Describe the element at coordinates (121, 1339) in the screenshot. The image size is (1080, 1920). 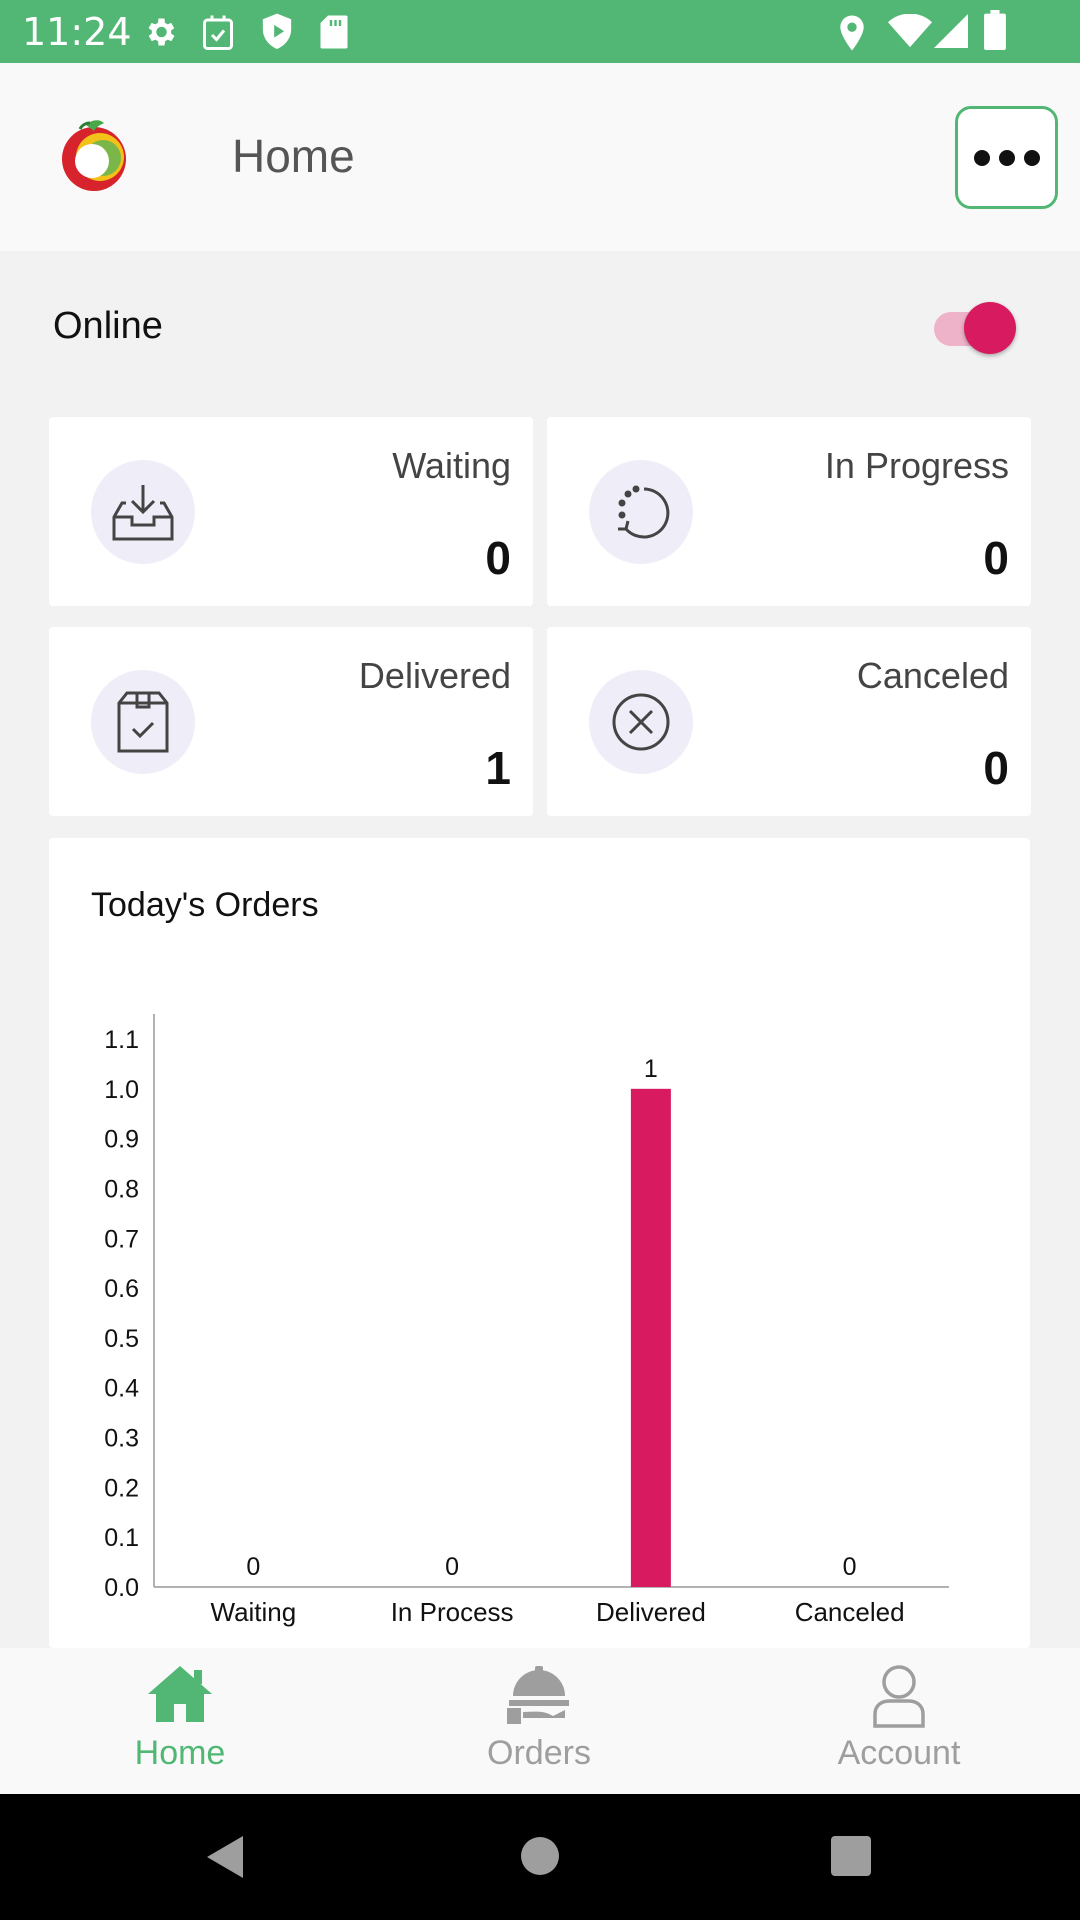
I see `y-tick-label: 0.5` at that location.